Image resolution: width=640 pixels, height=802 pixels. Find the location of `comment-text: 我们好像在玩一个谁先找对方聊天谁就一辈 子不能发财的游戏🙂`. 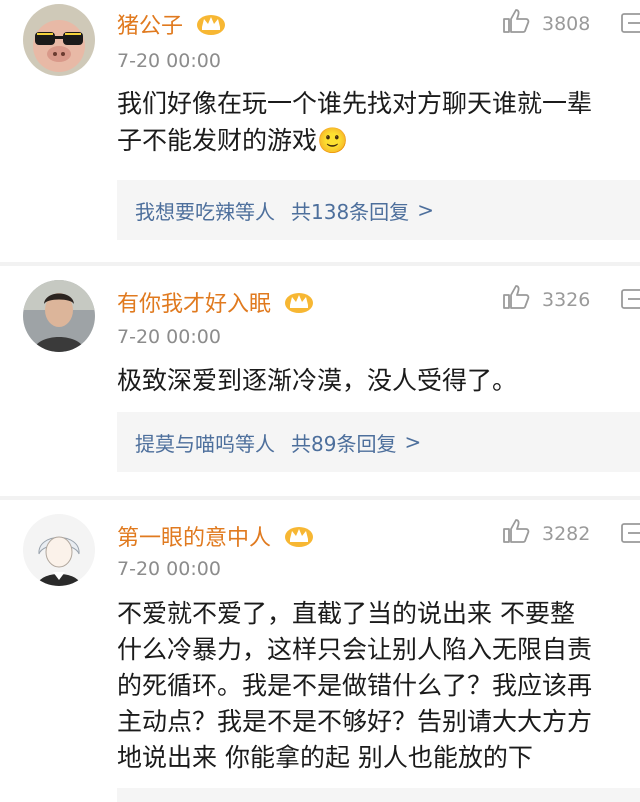

comment-text: 我们好像在玩一个谁先找对方聊天谁就一辈 子不能发财的游戏🙂 is located at coordinates (378, 122).